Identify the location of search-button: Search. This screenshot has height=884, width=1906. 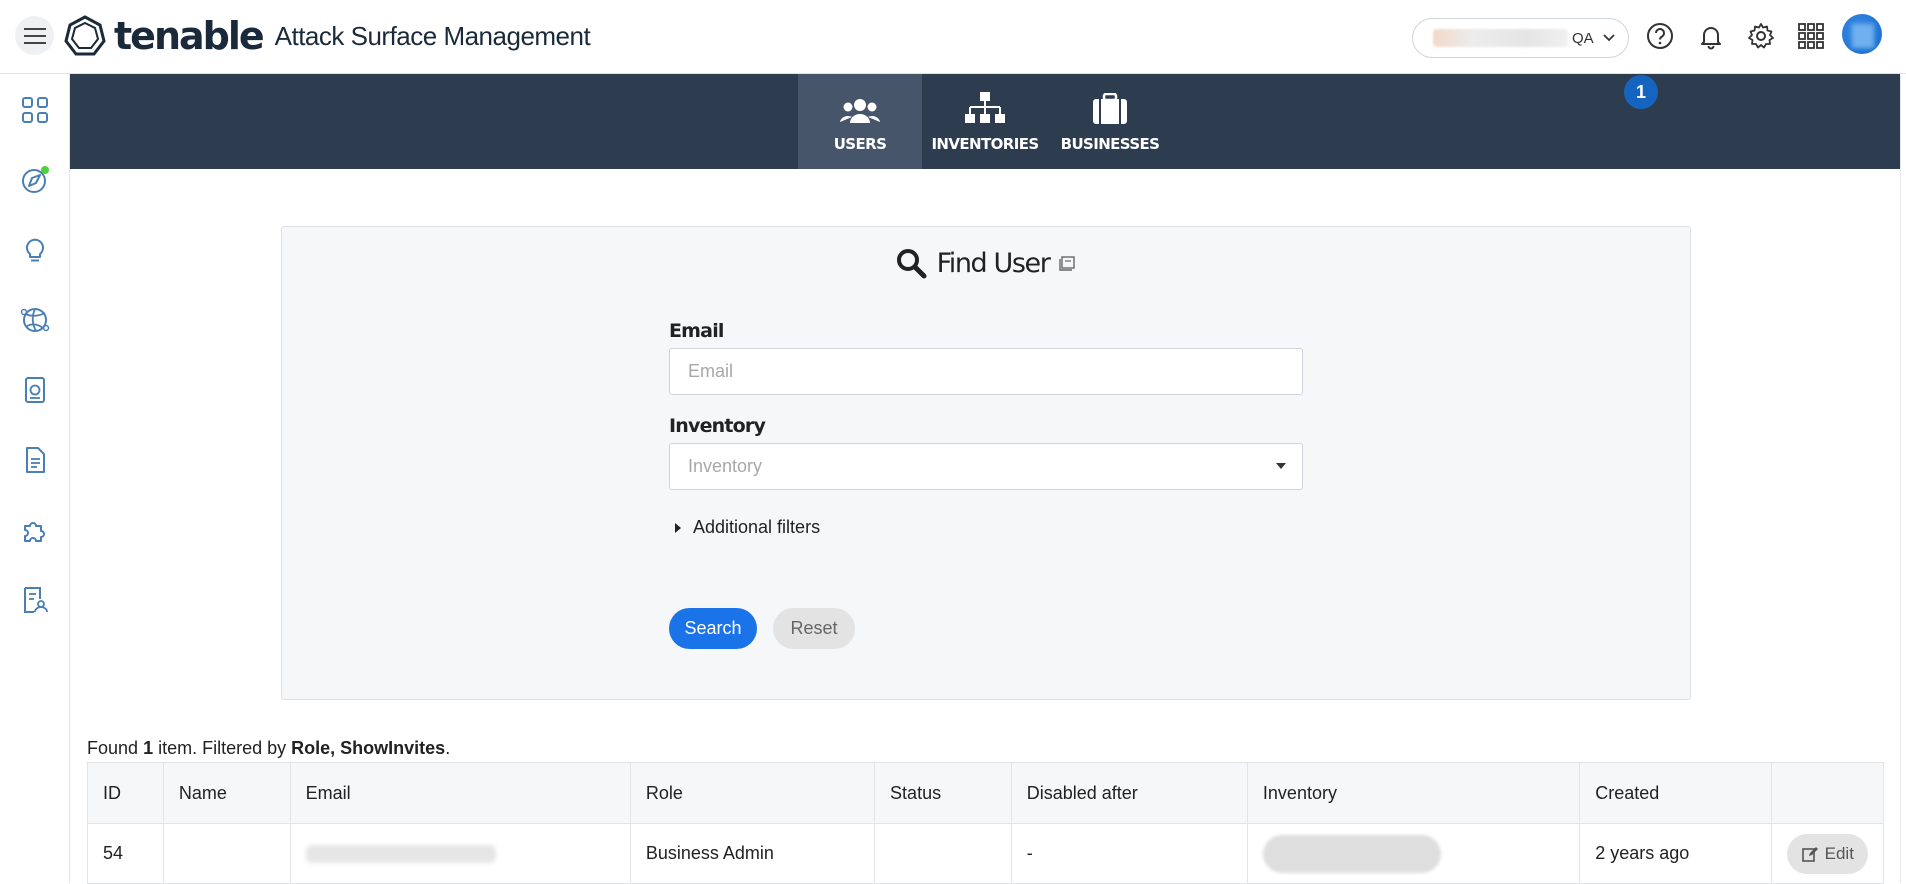
(713, 628).